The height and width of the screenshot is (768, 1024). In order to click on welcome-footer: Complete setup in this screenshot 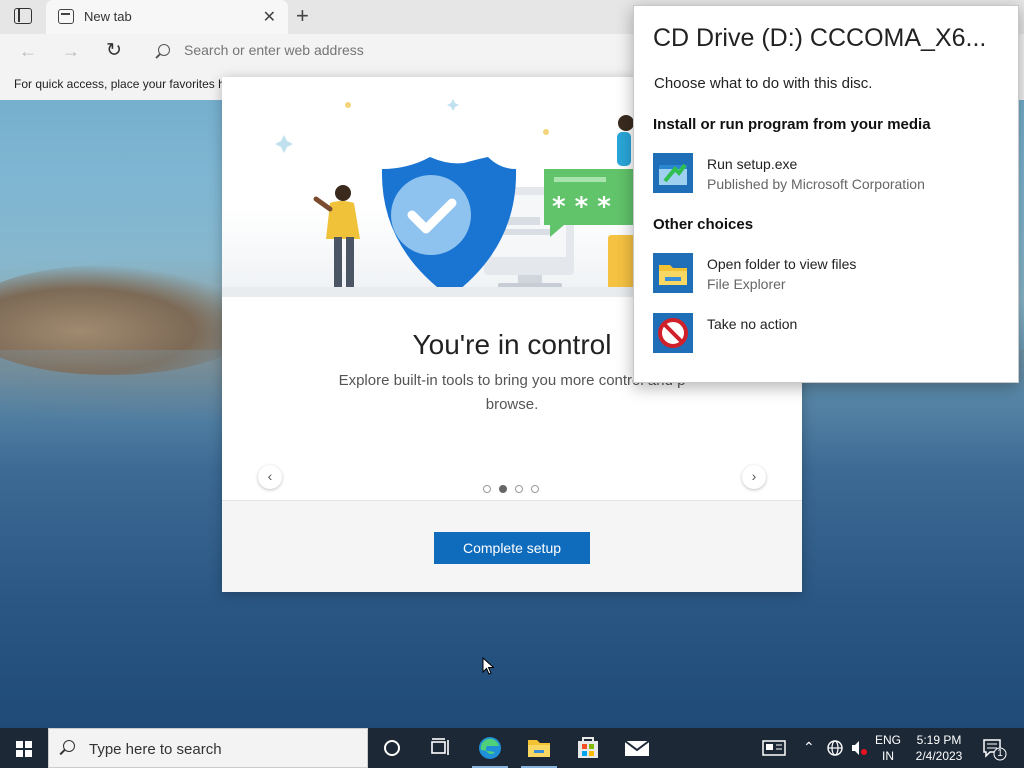, I will do `click(512, 546)`.